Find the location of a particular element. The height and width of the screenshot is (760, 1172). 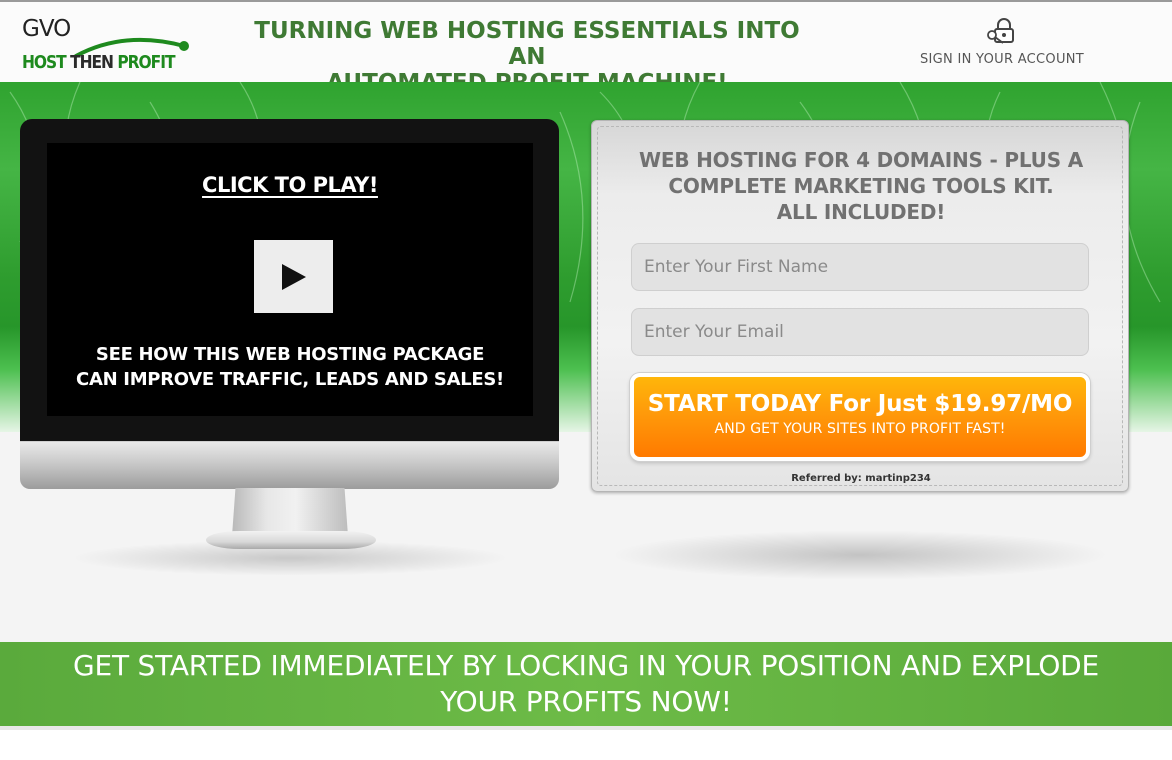

cta-sub-label: AND GET YOUR SITES INTO PROFIT FAST! is located at coordinates (860, 429).